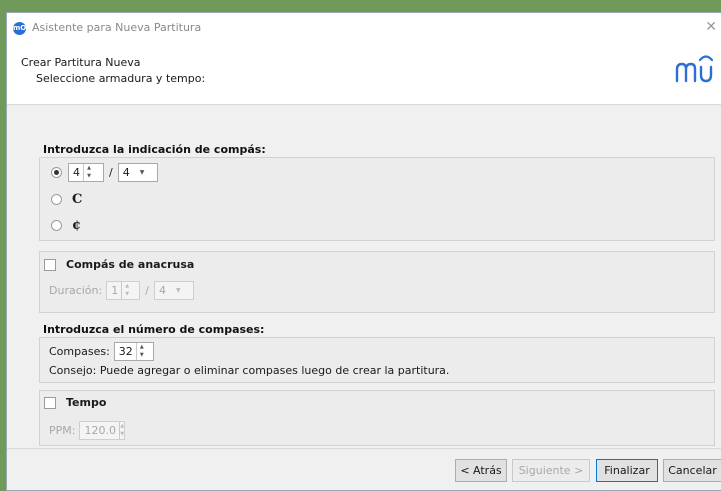 Image resolution: width=721 pixels, height=491 pixels. I want to click on duration-label: Duración:, so click(76, 290).